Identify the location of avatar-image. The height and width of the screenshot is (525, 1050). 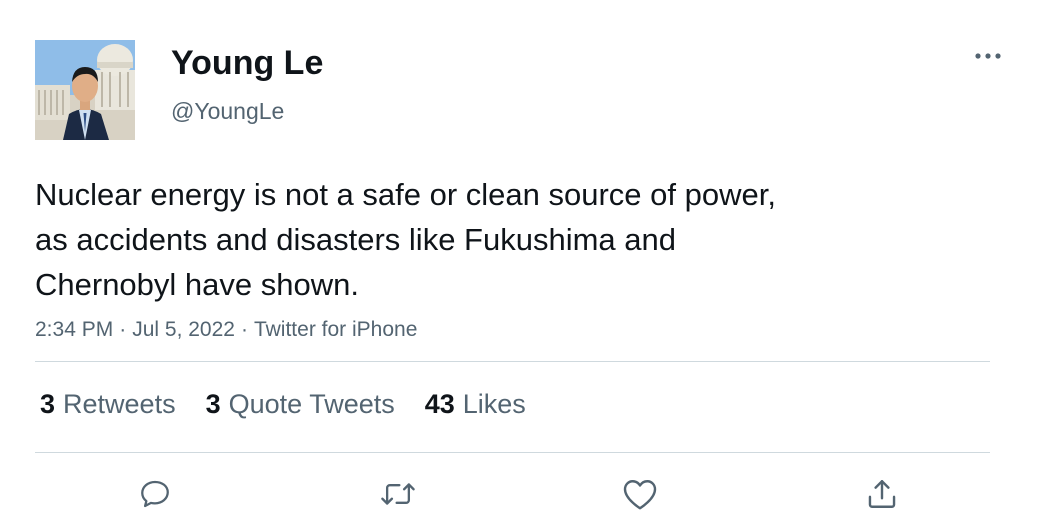
(85, 90).